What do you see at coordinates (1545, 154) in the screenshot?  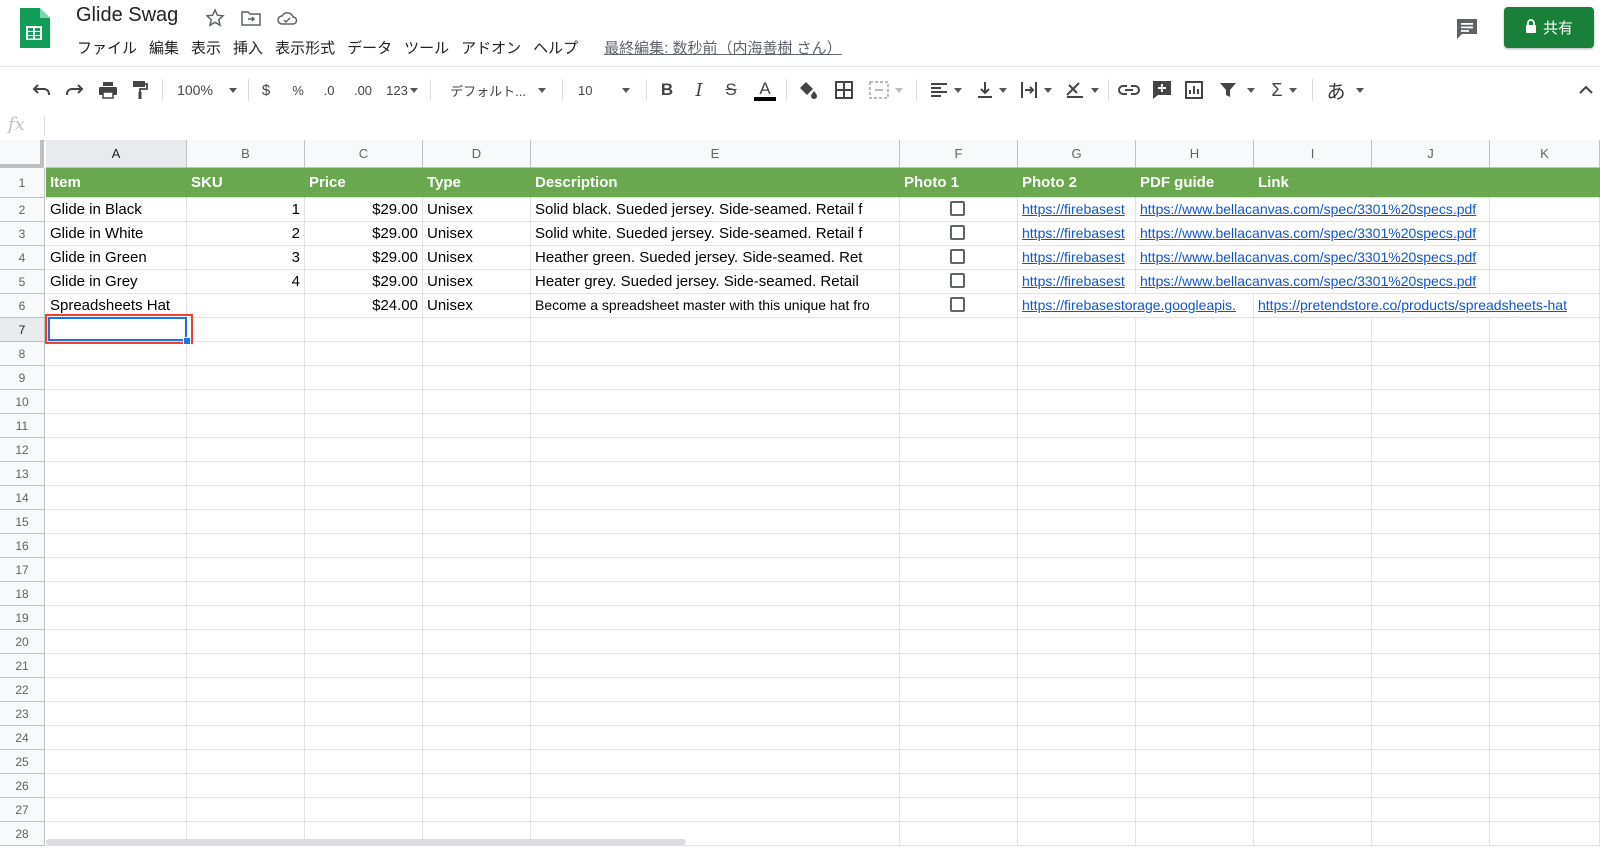 I see `column-header-k: K` at bounding box center [1545, 154].